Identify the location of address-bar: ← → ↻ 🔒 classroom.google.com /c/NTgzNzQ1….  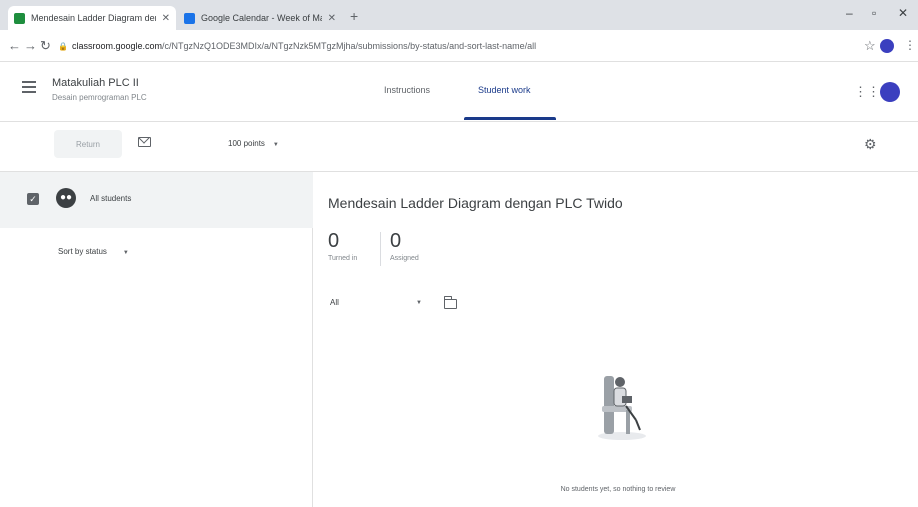
(459, 46).